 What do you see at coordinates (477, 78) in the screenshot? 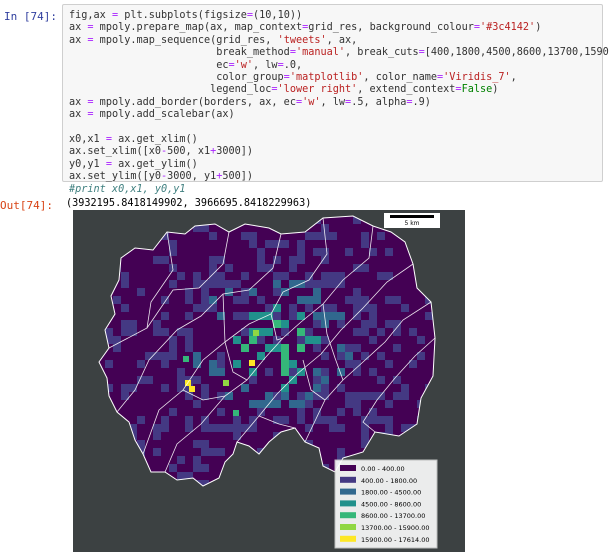
I see `code-token: 'Viridis_7'` at bounding box center [477, 78].